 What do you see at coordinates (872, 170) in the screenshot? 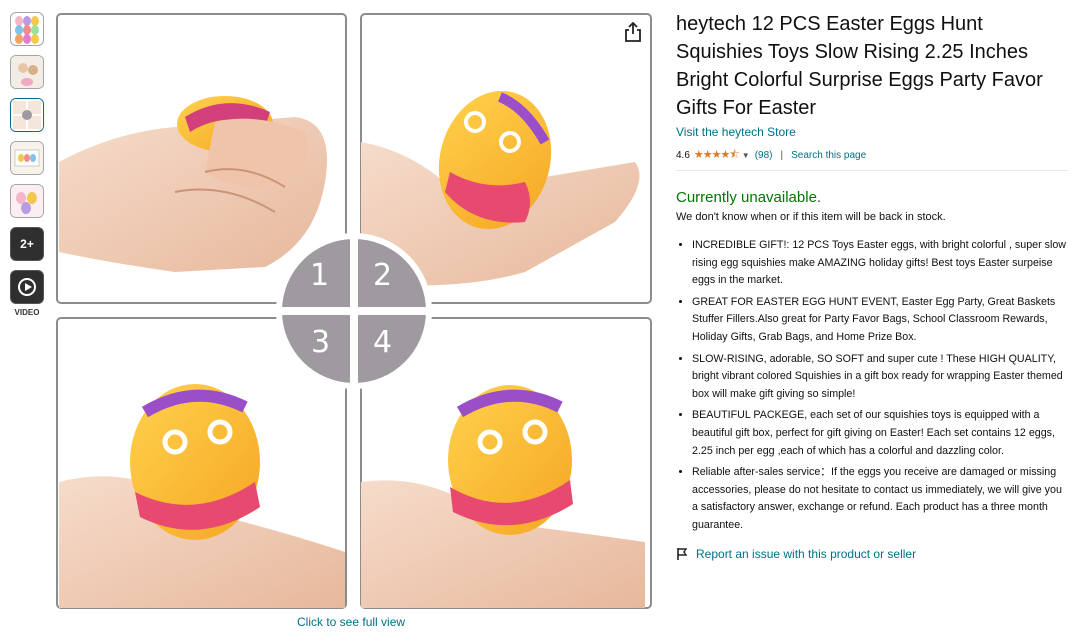
I see `divider` at bounding box center [872, 170].